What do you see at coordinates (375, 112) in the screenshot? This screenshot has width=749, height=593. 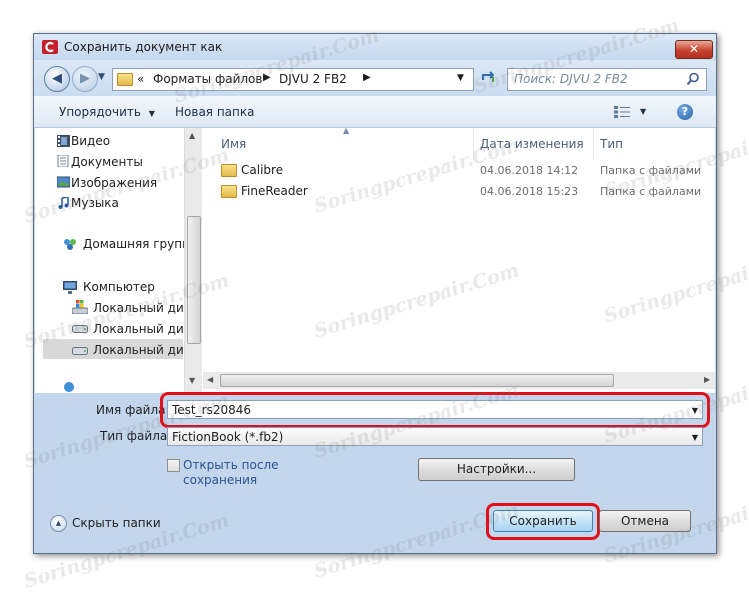 I see `command-toolbar: Упорядочить ▼ Новая папка ▼ ?` at bounding box center [375, 112].